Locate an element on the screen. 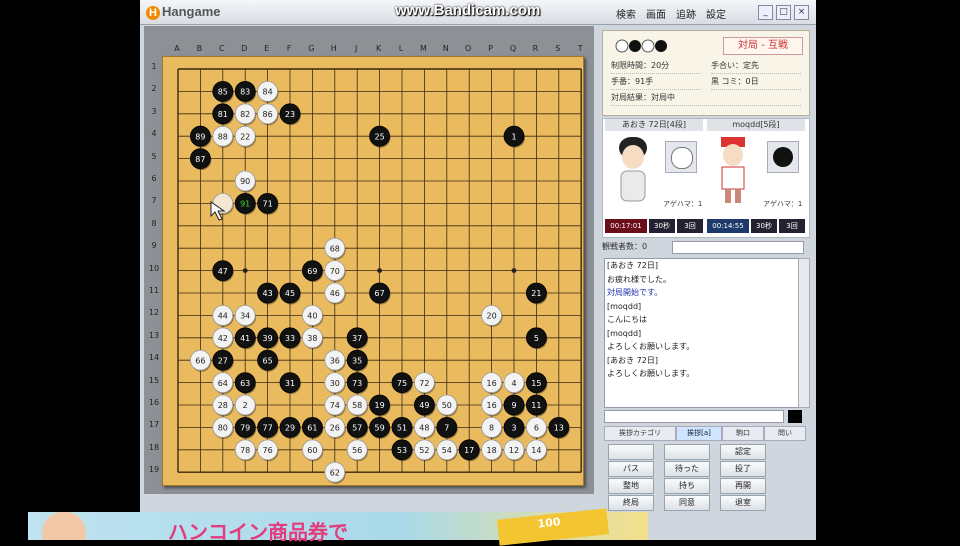 The width and height of the screenshot is (960, 546). stone-white: 50 is located at coordinates (447, 405).